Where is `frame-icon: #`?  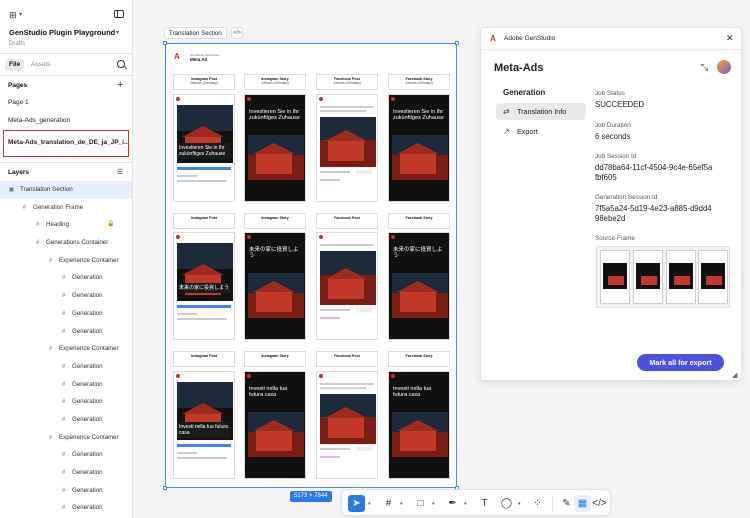
frame-icon: # is located at coordinates (63, 473).